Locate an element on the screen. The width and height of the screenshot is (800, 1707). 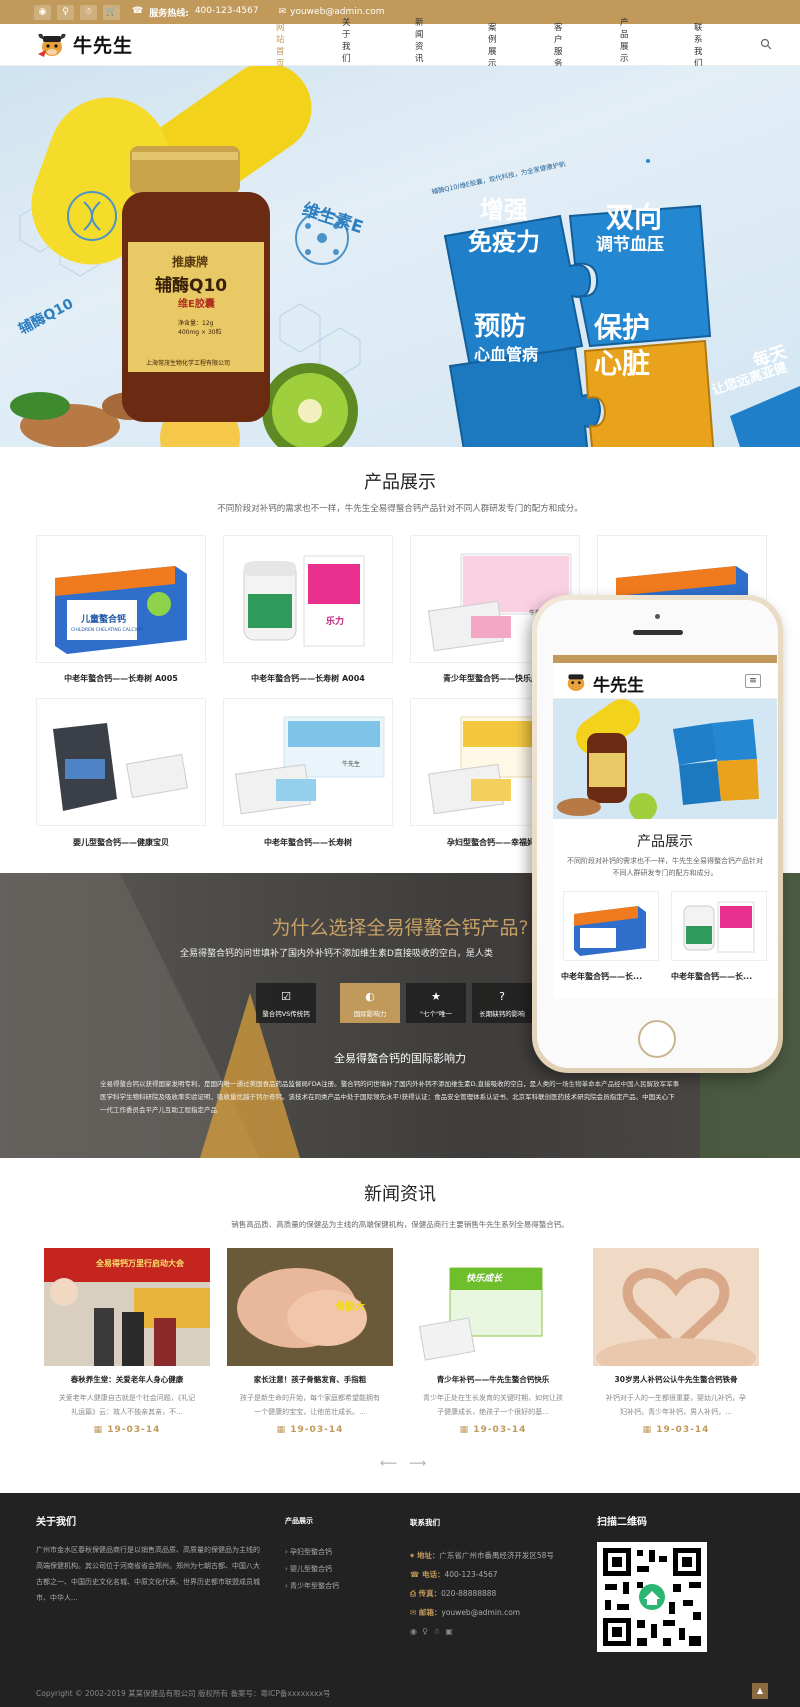
footer-qr-title: 扫描二维码 is located at coordinates (622, 1522).